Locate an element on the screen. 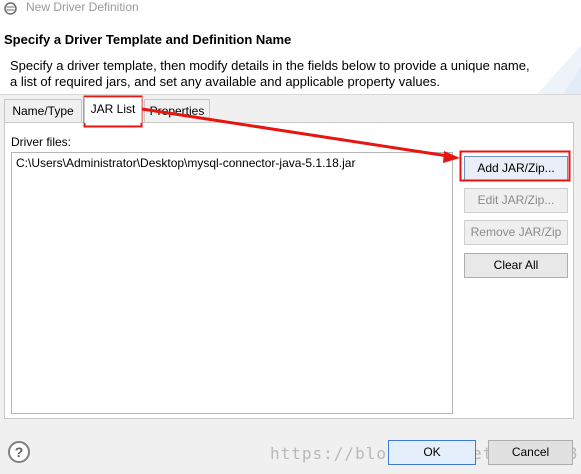 The image size is (581, 474). ok-button: OK is located at coordinates (432, 452).